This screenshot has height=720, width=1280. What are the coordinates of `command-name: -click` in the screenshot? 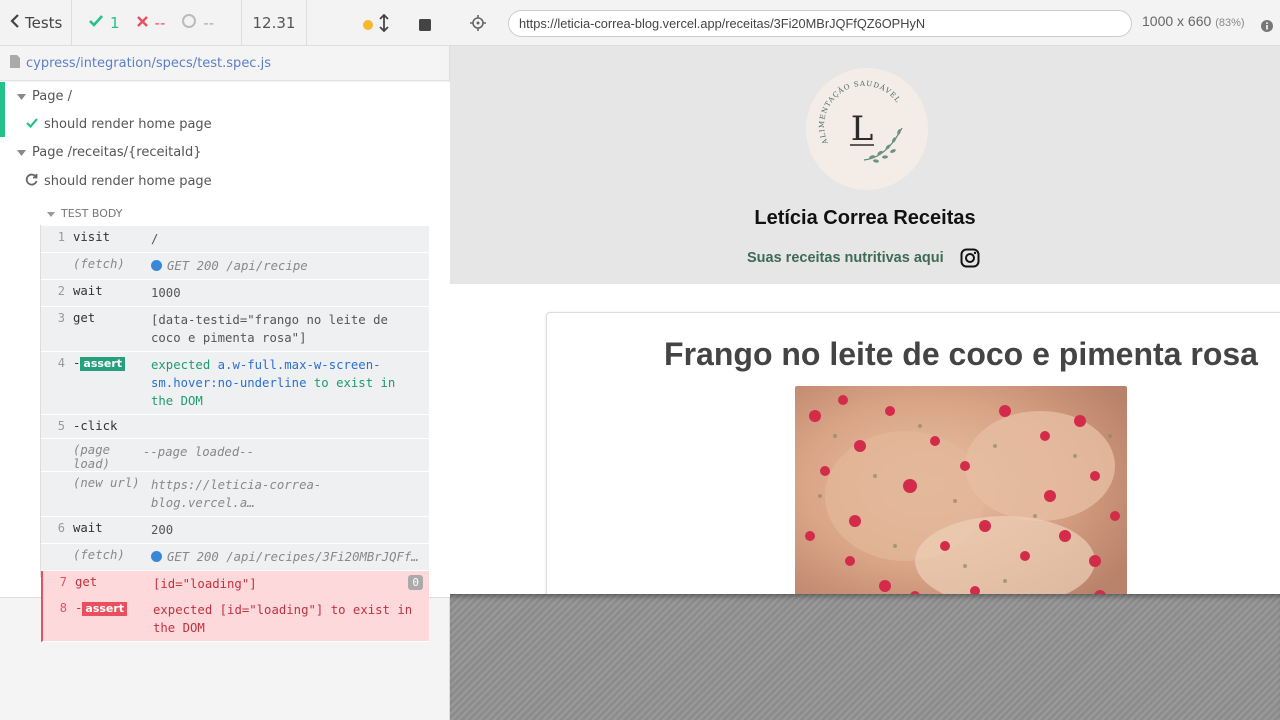 It's located at (95, 426).